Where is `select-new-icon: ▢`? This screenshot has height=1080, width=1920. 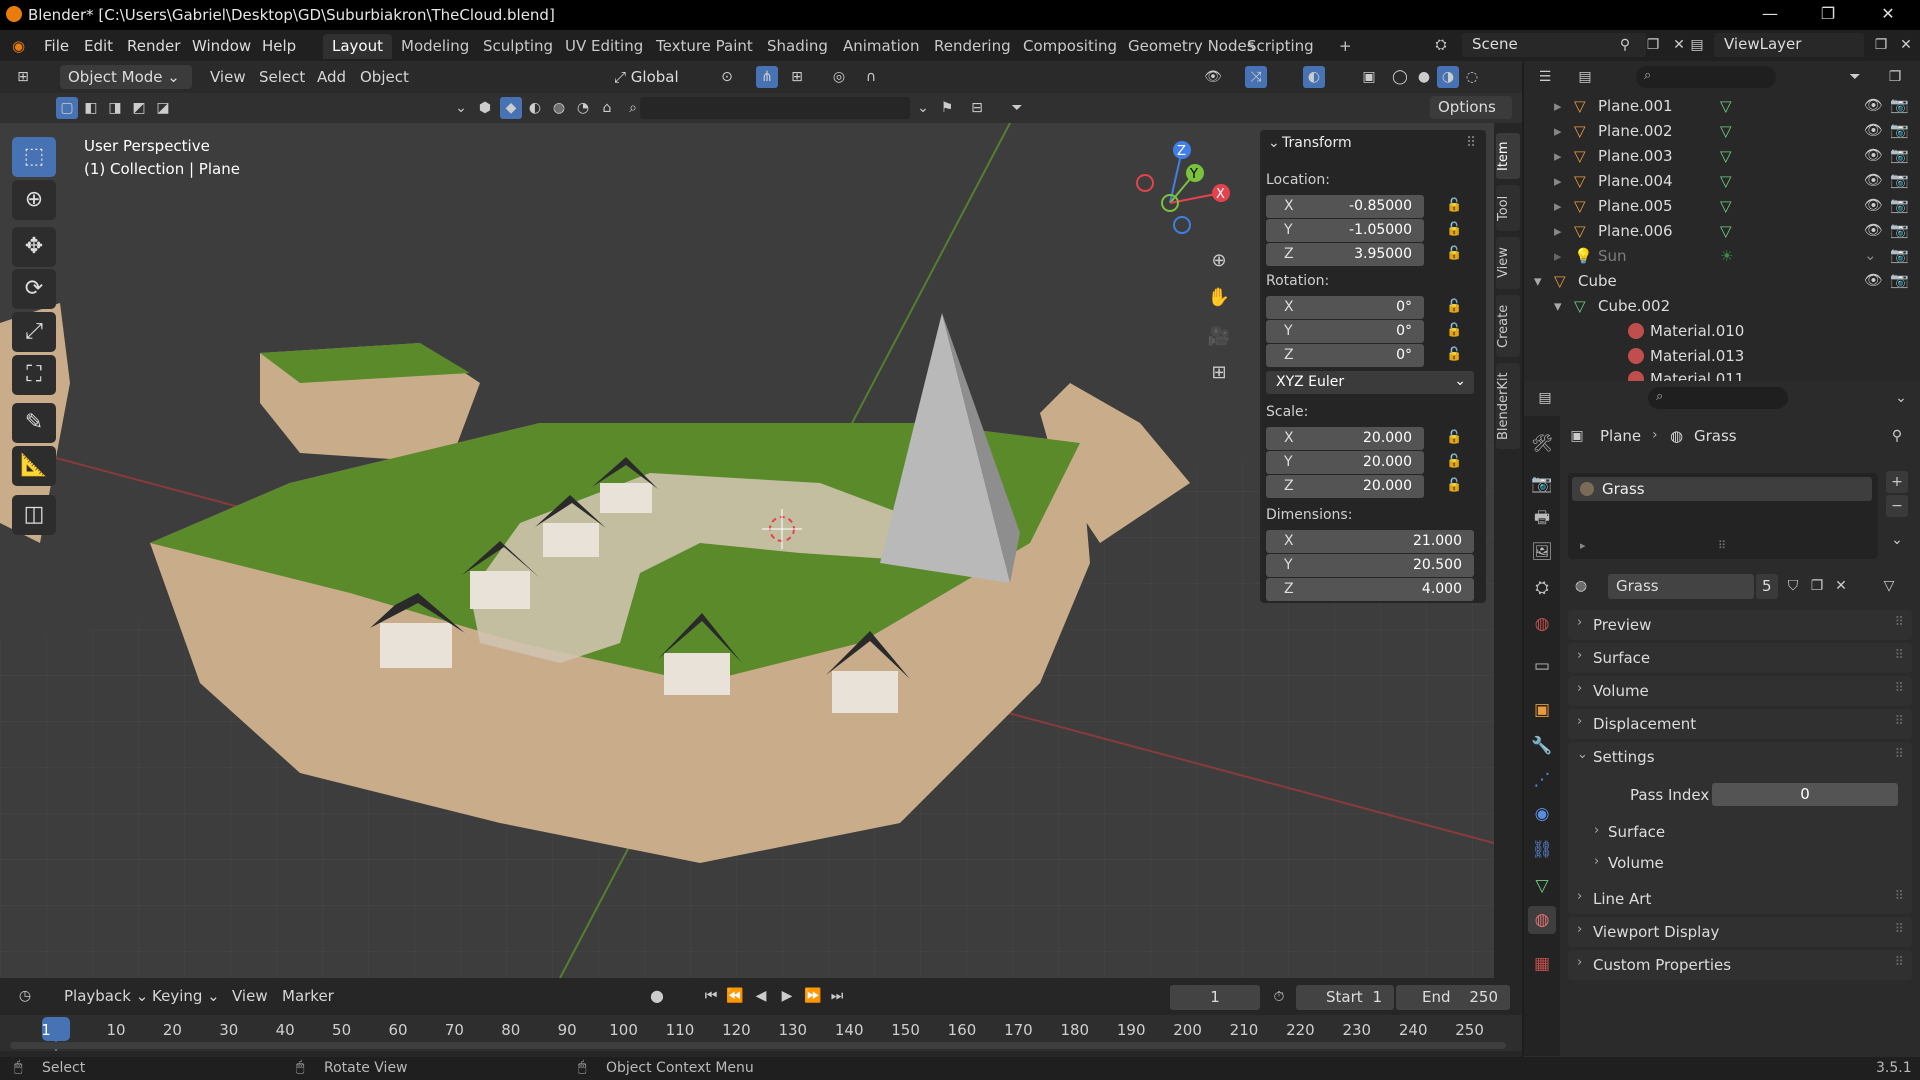
select-new-icon: ▢ is located at coordinates (67, 108).